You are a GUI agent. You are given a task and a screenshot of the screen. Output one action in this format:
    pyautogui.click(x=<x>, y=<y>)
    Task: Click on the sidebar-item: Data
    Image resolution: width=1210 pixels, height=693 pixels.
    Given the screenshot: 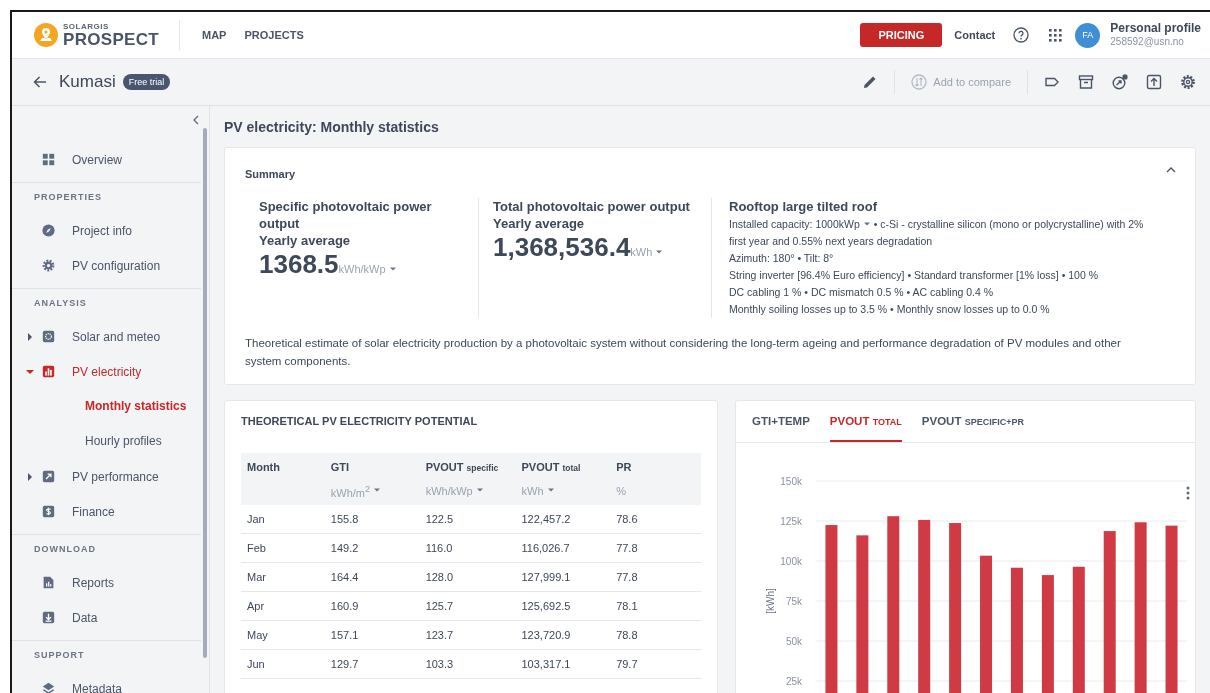 What is the action you would take?
    pyautogui.click(x=106, y=617)
    